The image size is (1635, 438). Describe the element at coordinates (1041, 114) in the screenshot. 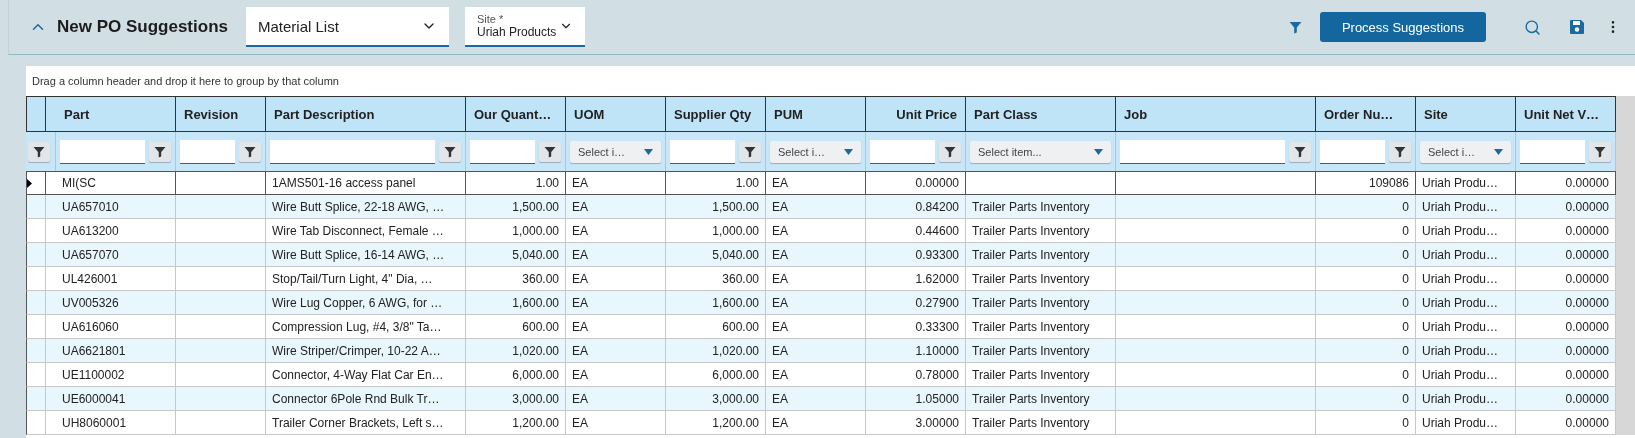

I see `column-header: Part Class` at that location.